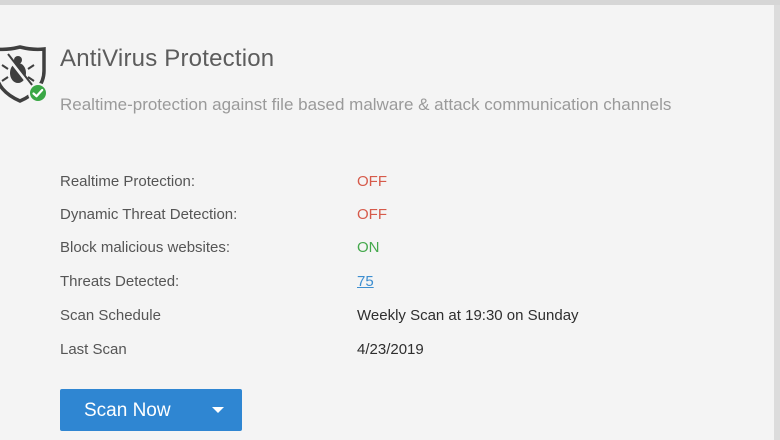 The image size is (780, 440). What do you see at coordinates (368, 247) in the screenshot?
I see `status-value-on: ON` at bounding box center [368, 247].